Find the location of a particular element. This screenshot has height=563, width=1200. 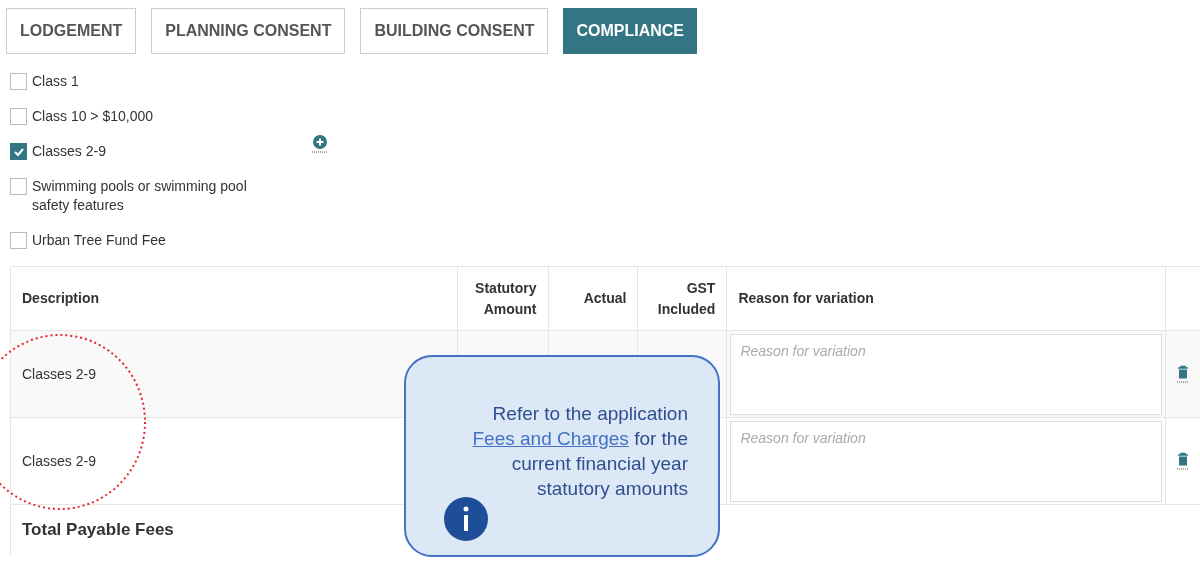

info-icon is located at coordinates (466, 519).